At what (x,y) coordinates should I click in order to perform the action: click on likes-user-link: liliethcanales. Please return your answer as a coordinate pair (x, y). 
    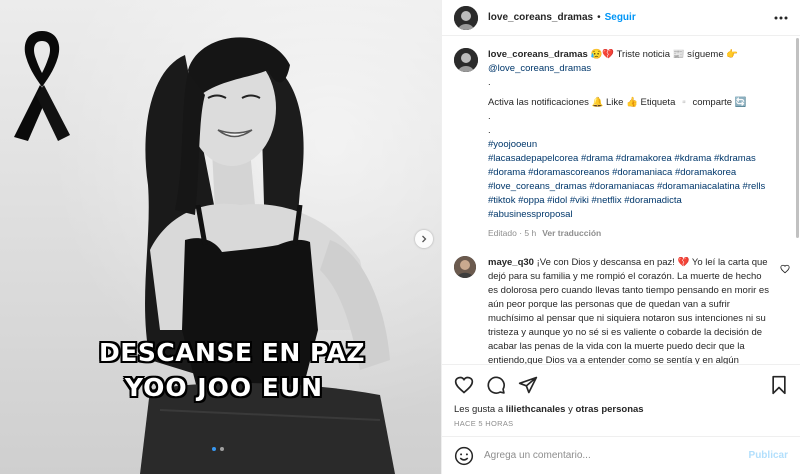
    Looking at the image, I should click on (536, 409).